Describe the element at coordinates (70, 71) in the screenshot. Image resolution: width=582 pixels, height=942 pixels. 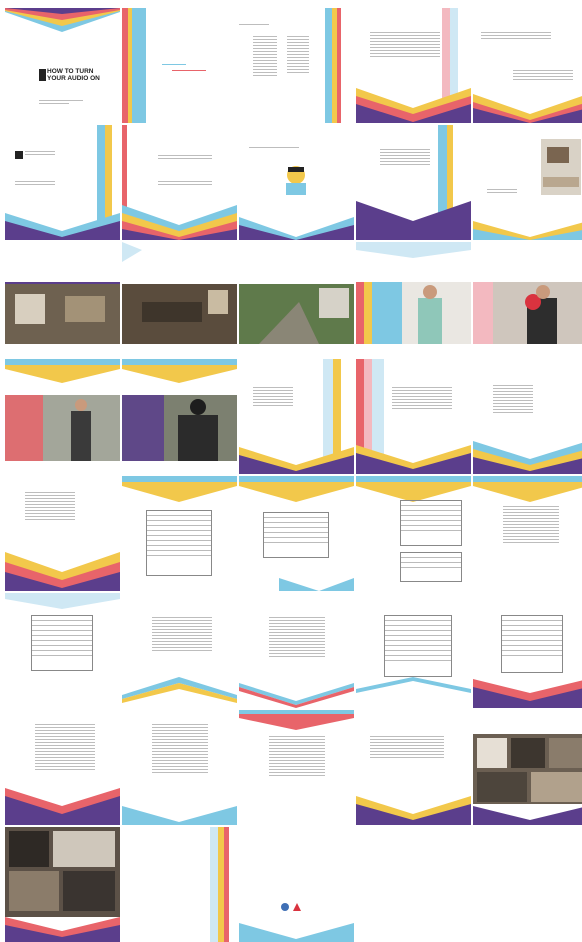
I see `cover-title-line1: HOW TO TURN` at that location.